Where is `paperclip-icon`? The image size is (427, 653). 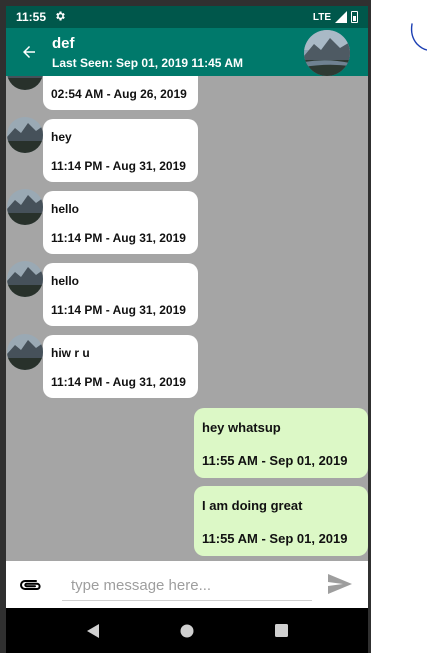
paperclip-icon is located at coordinates (30, 584).